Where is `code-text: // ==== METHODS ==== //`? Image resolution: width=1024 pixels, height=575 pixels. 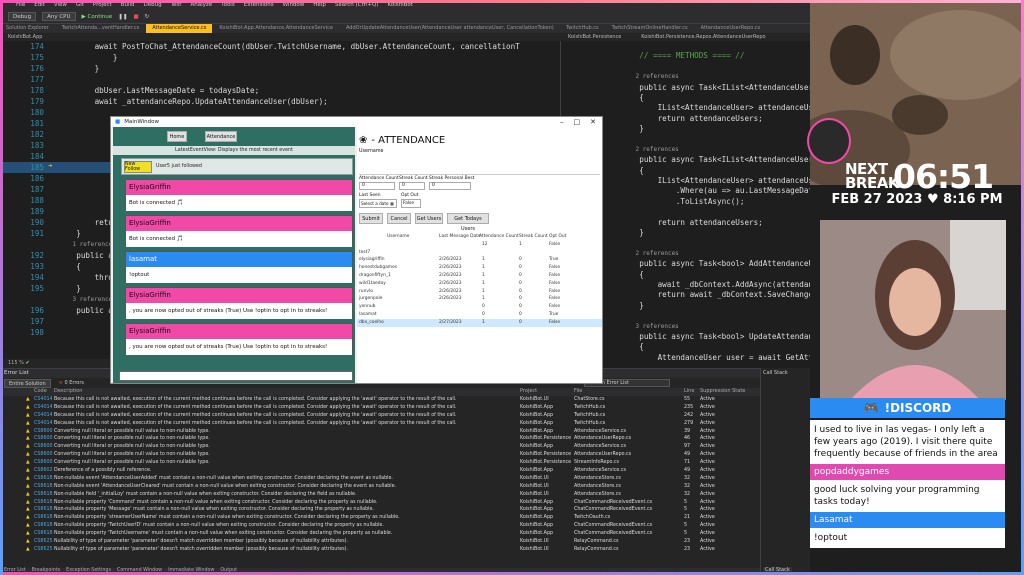 code-text: // ==== METHODS ==== // is located at coordinates (683, 56).